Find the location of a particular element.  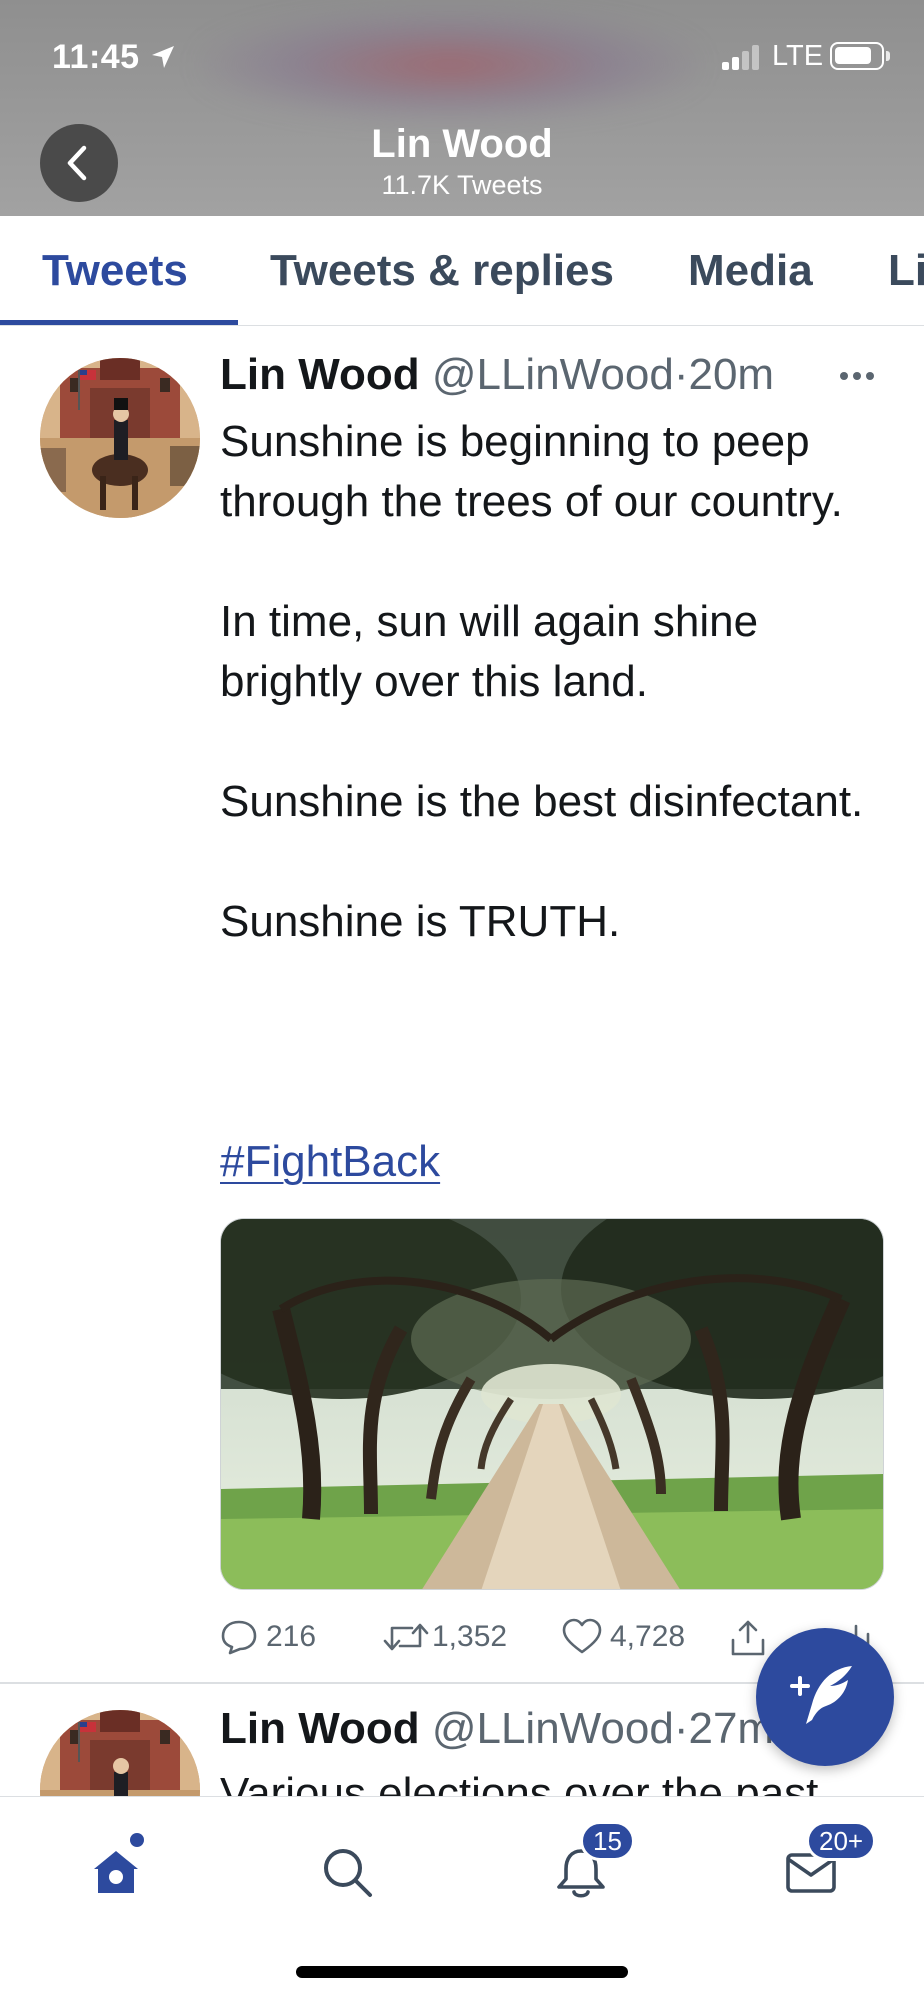

tweet-paragraph: Sunshine is the best disinfectant. is located at coordinates (542, 801).